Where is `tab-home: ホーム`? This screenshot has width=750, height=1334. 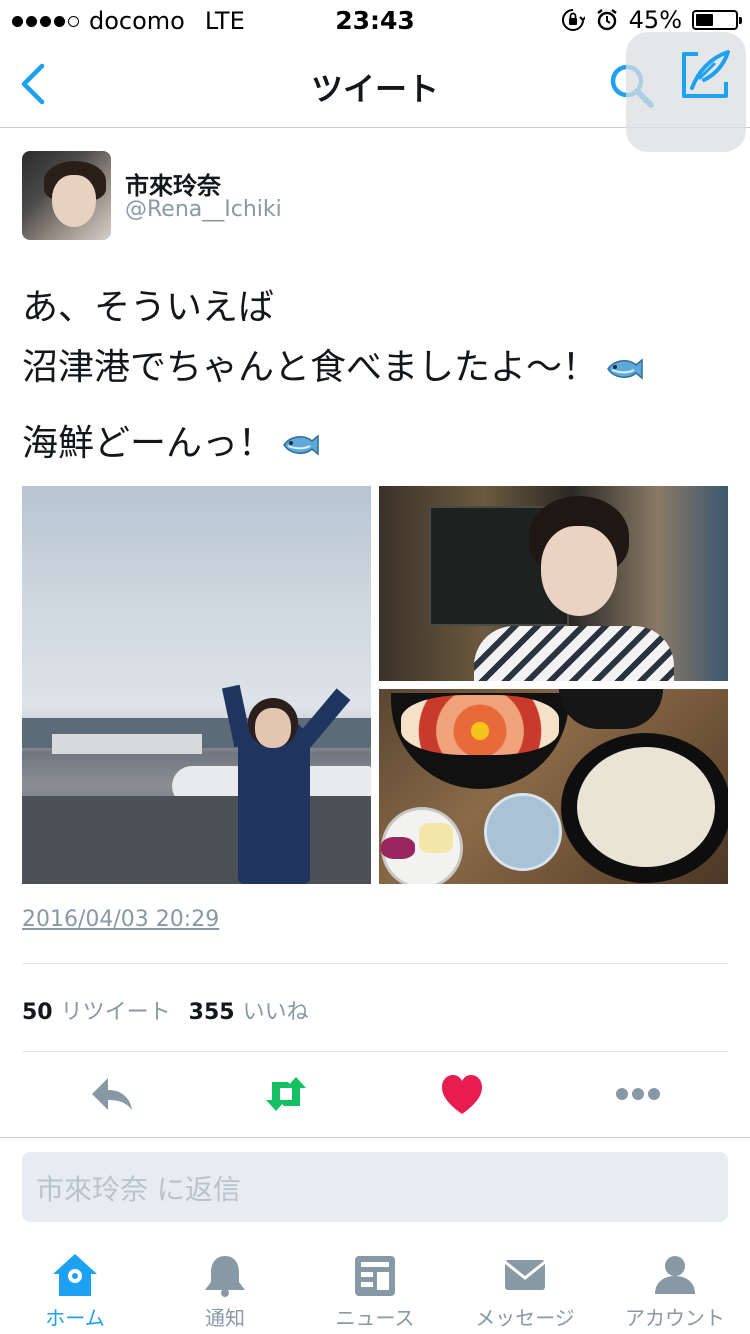
tab-home: ホーム is located at coordinates (75, 1293).